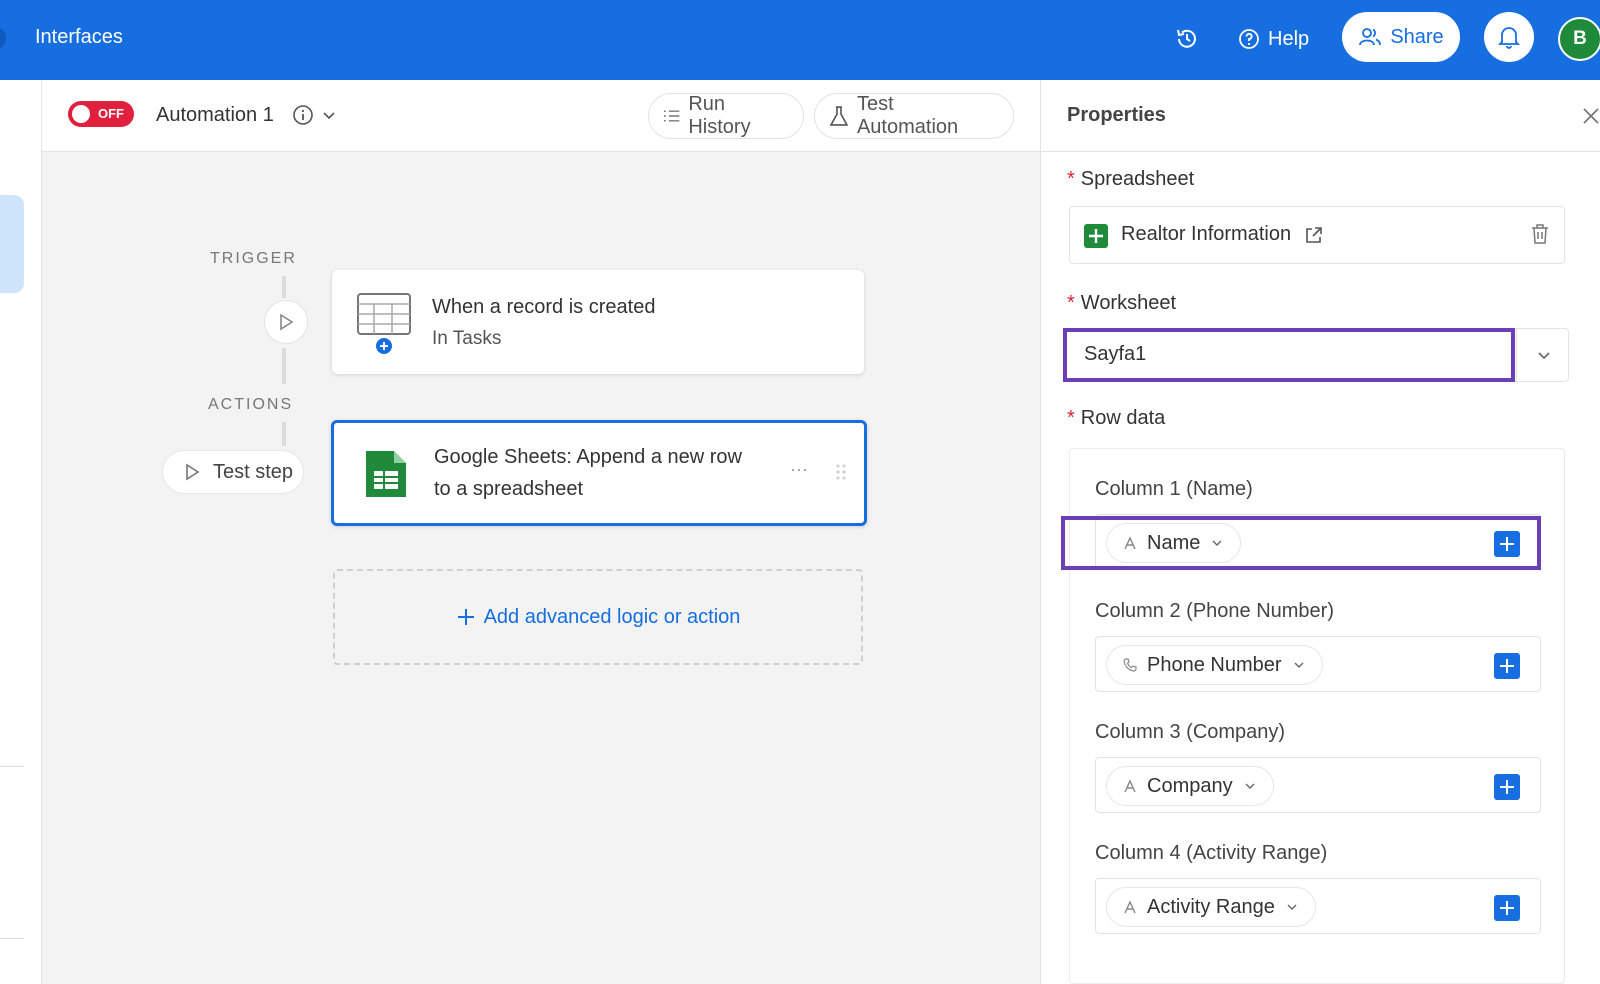 This screenshot has width=1600, height=984. I want to click on rail-tab, so click(12, 244).